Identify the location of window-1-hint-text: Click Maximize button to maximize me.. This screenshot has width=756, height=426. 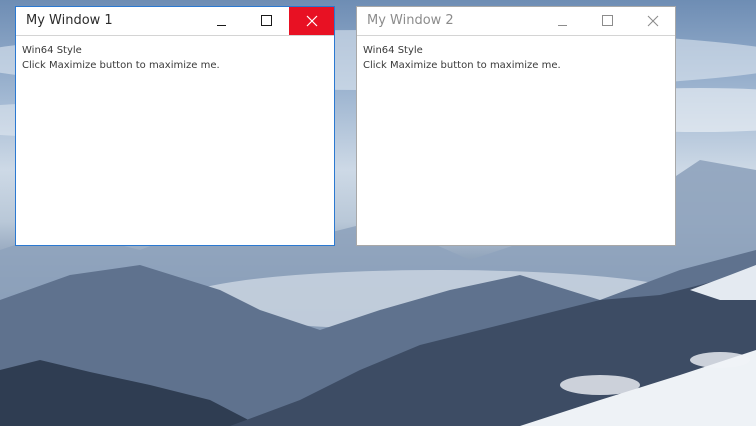
(121, 65).